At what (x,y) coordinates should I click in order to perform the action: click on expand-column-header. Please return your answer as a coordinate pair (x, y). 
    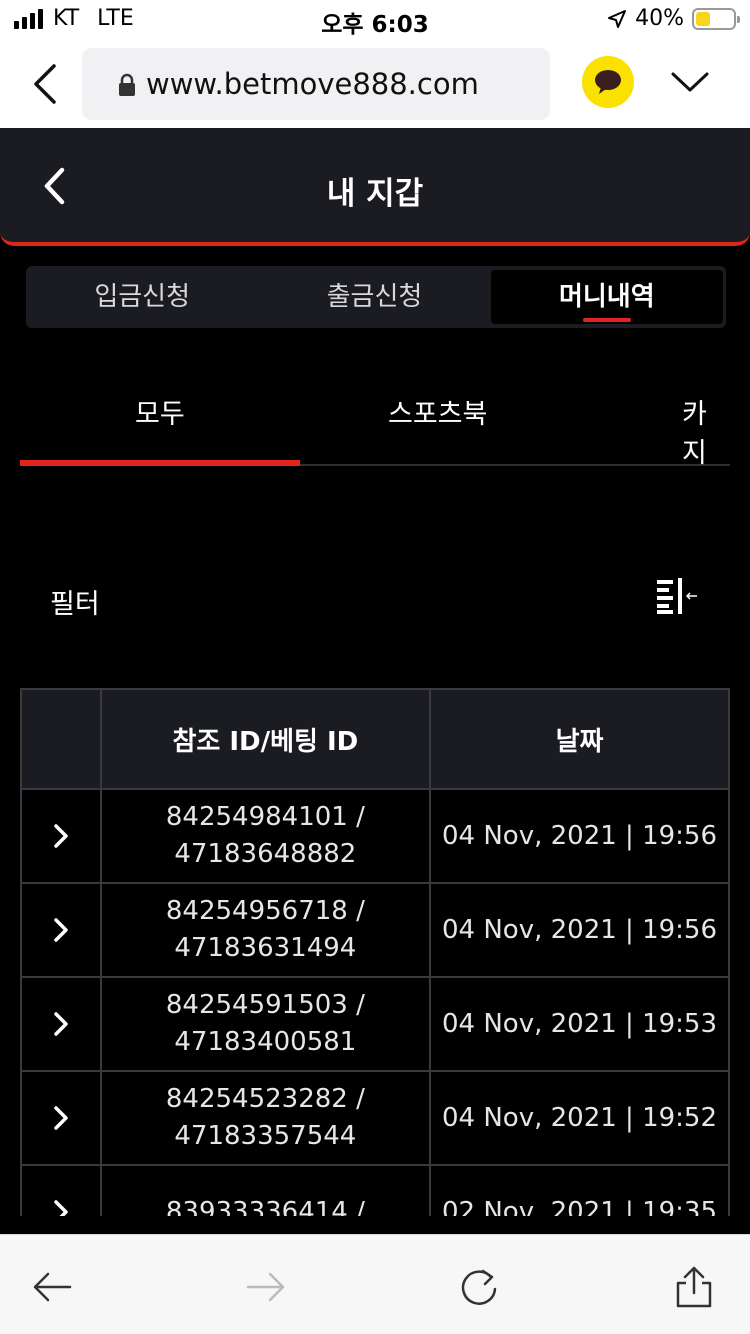
    Looking at the image, I should click on (61, 739).